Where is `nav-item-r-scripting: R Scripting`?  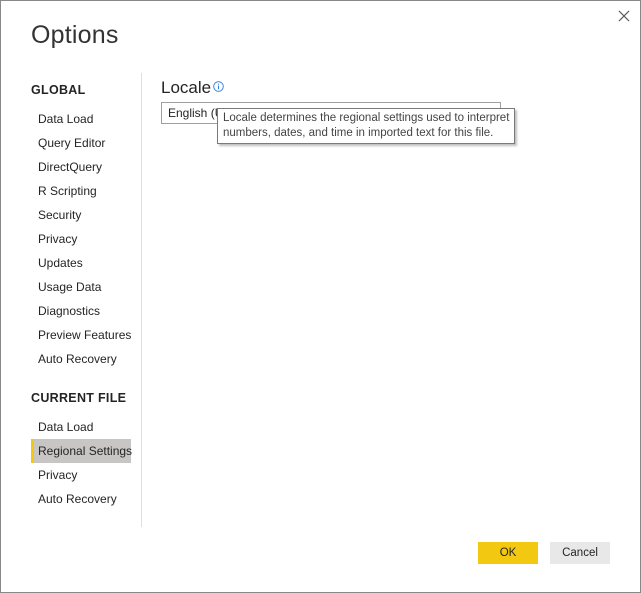
nav-item-r-scripting: R Scripting is located at coordinates (81, 191).